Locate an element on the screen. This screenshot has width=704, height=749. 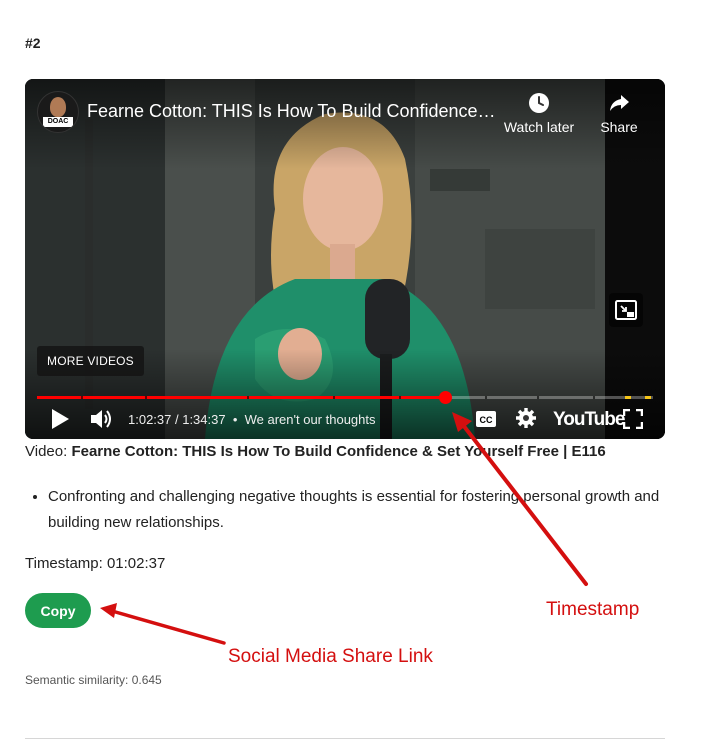
watch-later-button: Watch later is located at coordinates (539, 113).